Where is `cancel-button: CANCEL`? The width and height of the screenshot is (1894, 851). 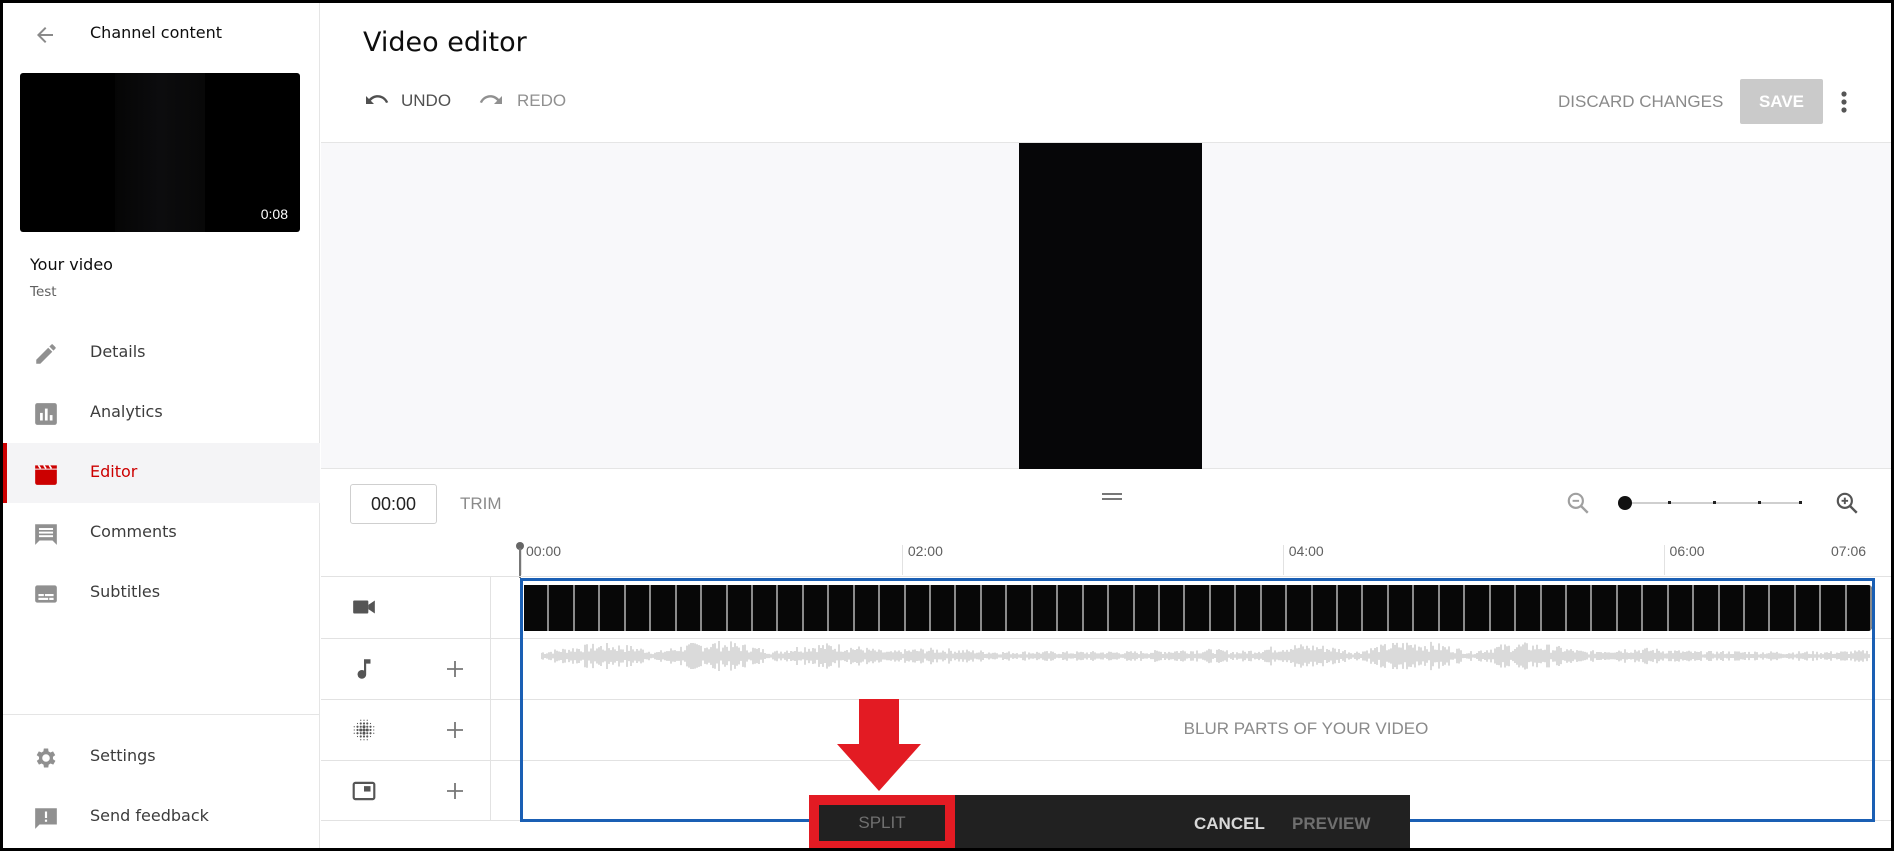 cancel-button: CANCEL is located at coordinates (1229, 824).